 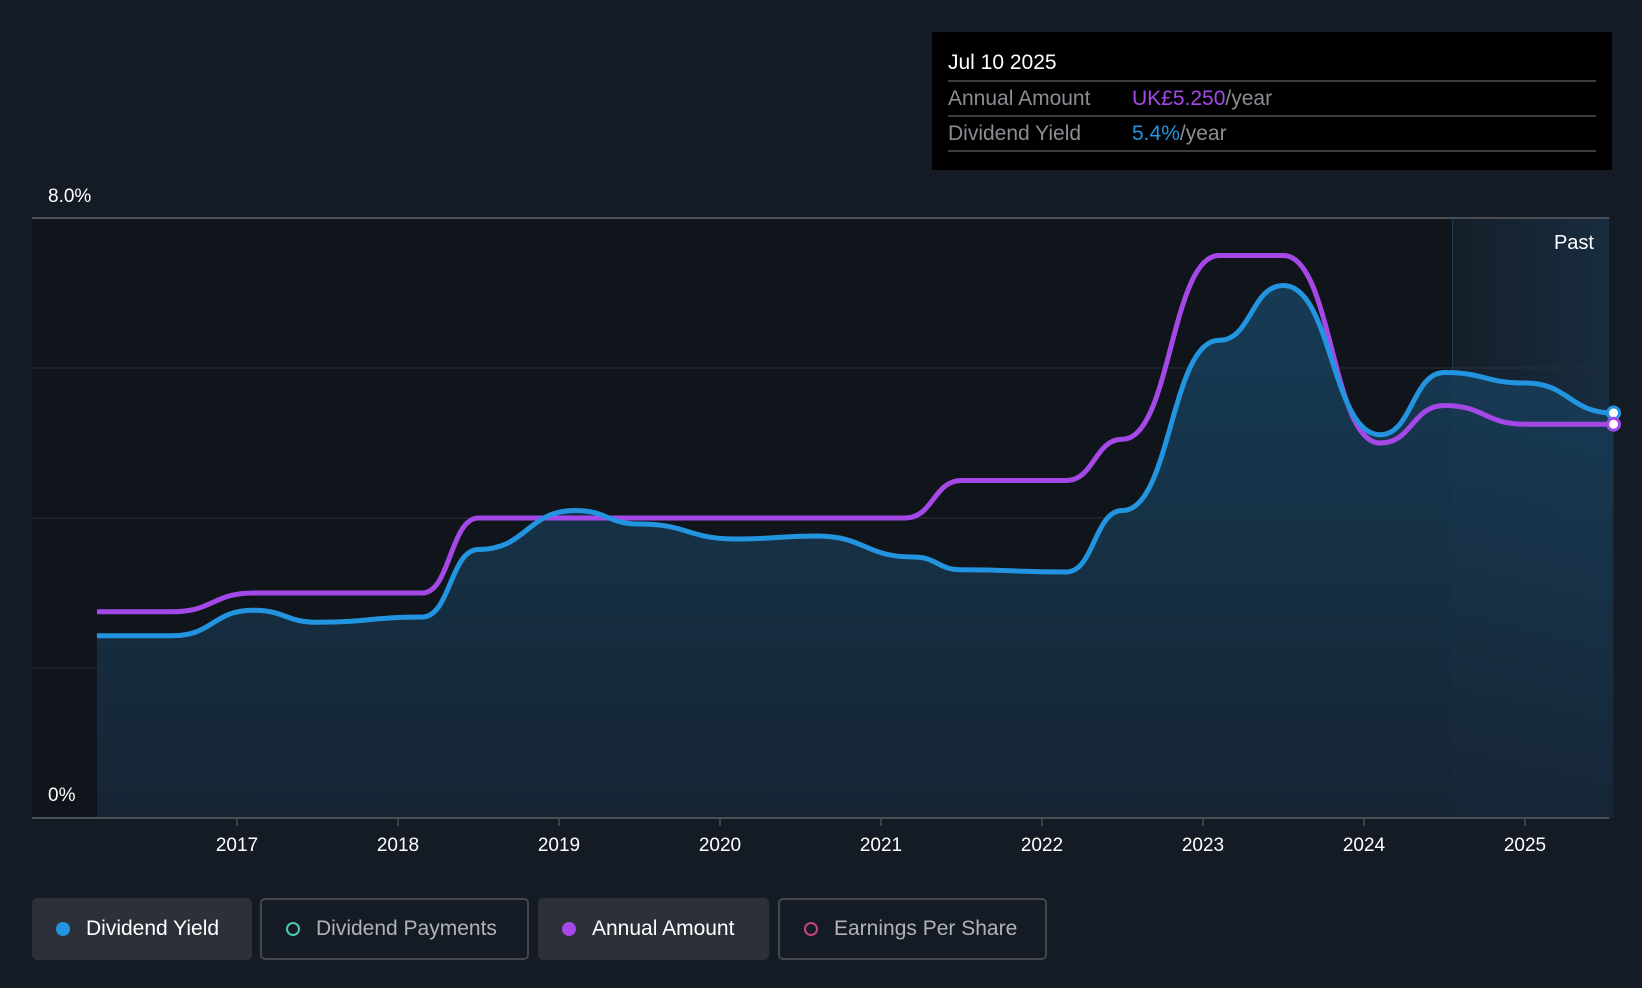 I want to click on tooltip-row-annual-amount: Annual Amount UK£5.250 /year, so click(x=1272, y=99).